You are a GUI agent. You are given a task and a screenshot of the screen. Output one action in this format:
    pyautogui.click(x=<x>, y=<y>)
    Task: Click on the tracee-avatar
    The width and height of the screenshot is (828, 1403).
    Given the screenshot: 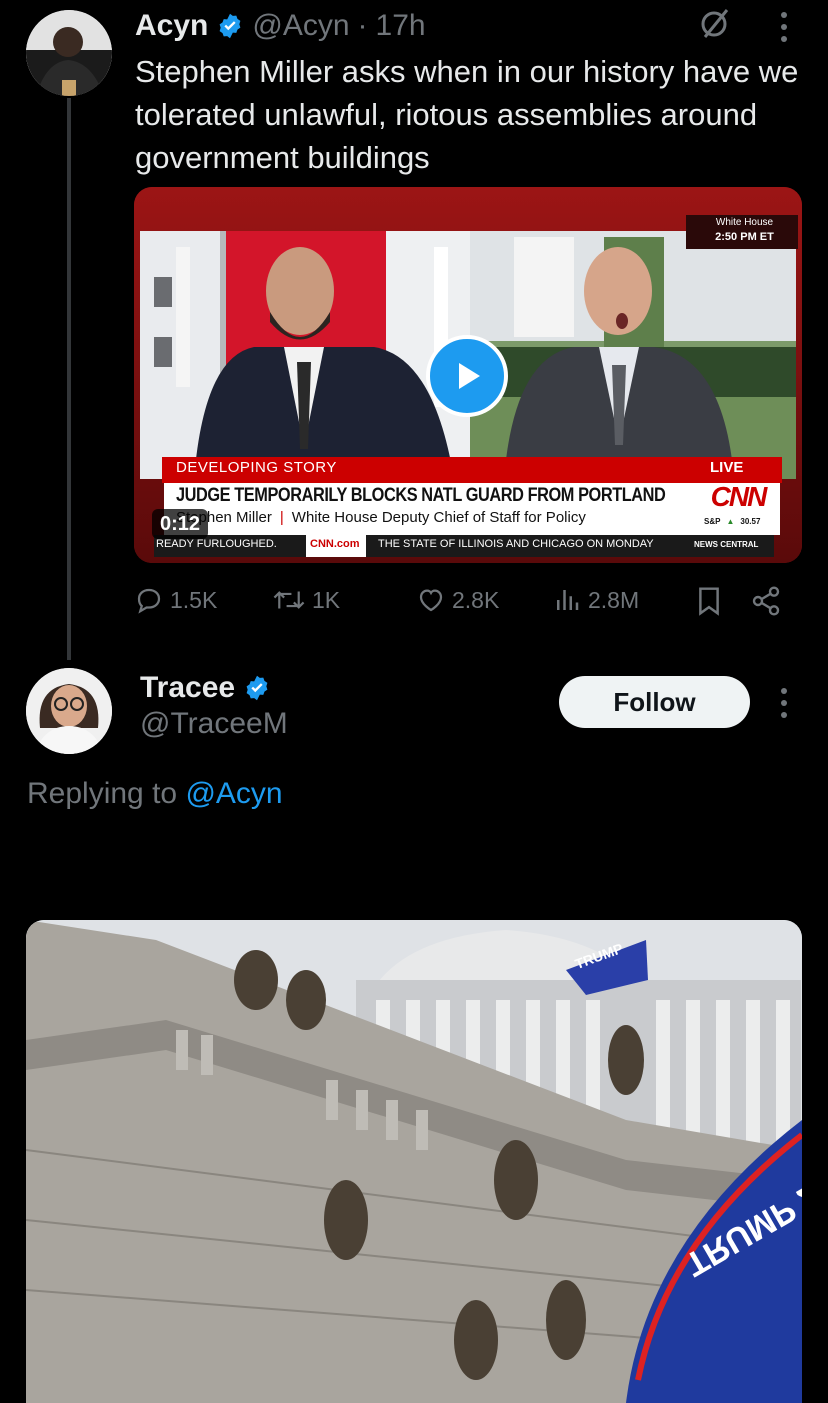 What is the action you would take?
    pyautogui.click(x=69, y=711)
    